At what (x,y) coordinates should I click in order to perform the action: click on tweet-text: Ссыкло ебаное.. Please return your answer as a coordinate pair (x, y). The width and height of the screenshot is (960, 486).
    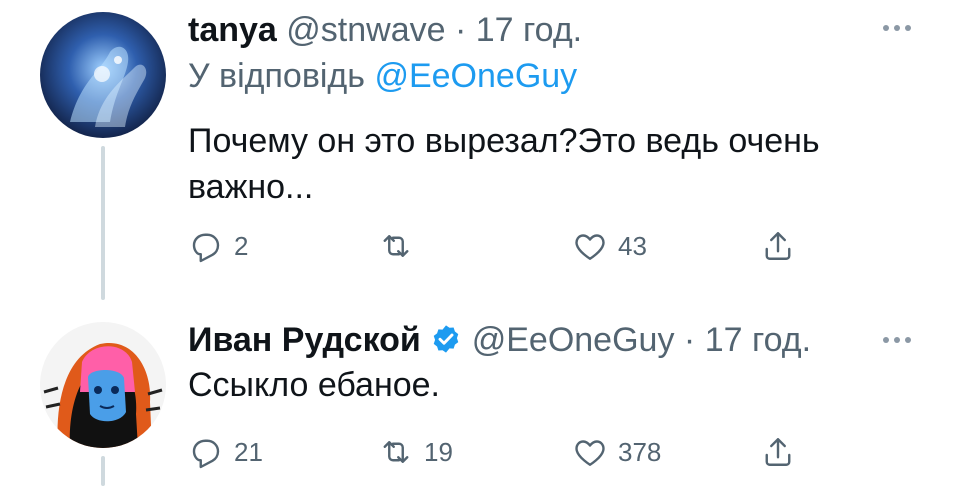
    Looking at the image, I should click on (314, 385).